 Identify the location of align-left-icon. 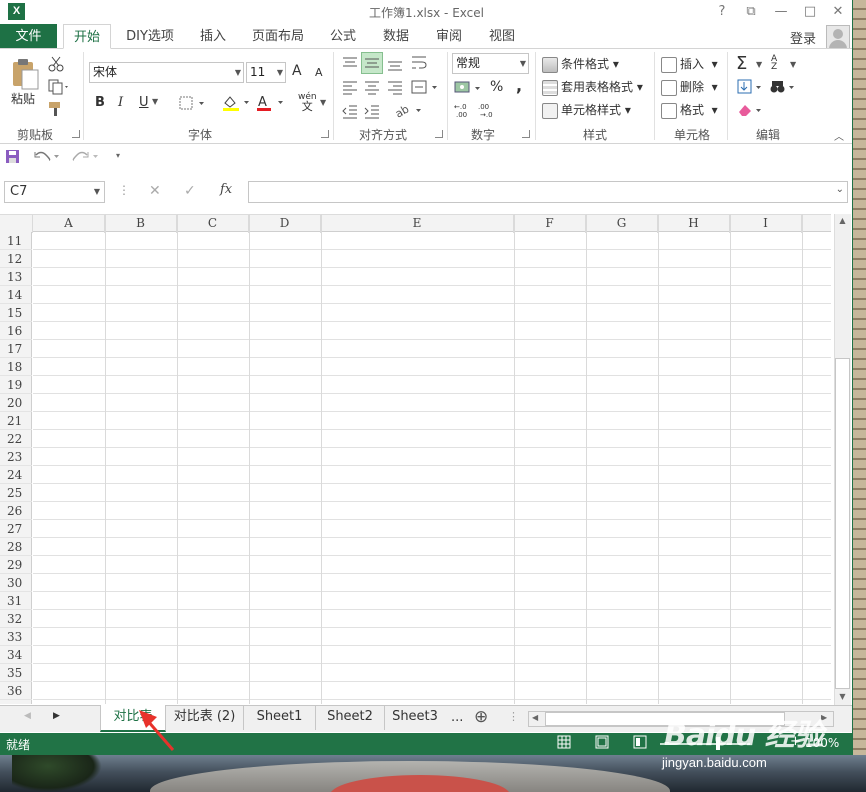
(350, 88).